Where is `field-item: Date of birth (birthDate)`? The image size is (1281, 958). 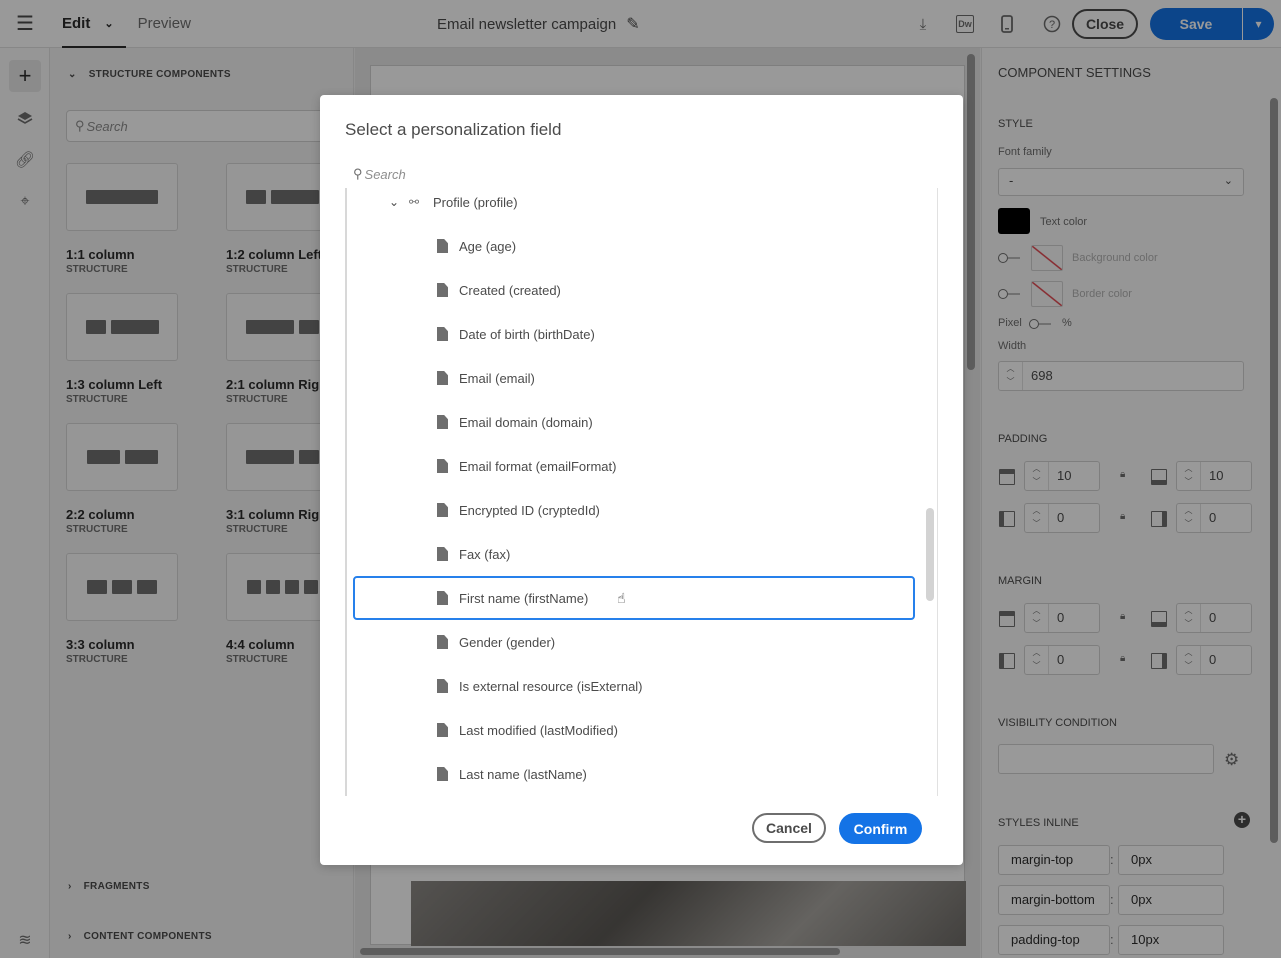 field-item: Date of birth (birthDate) is located at coordinates (637, 334).